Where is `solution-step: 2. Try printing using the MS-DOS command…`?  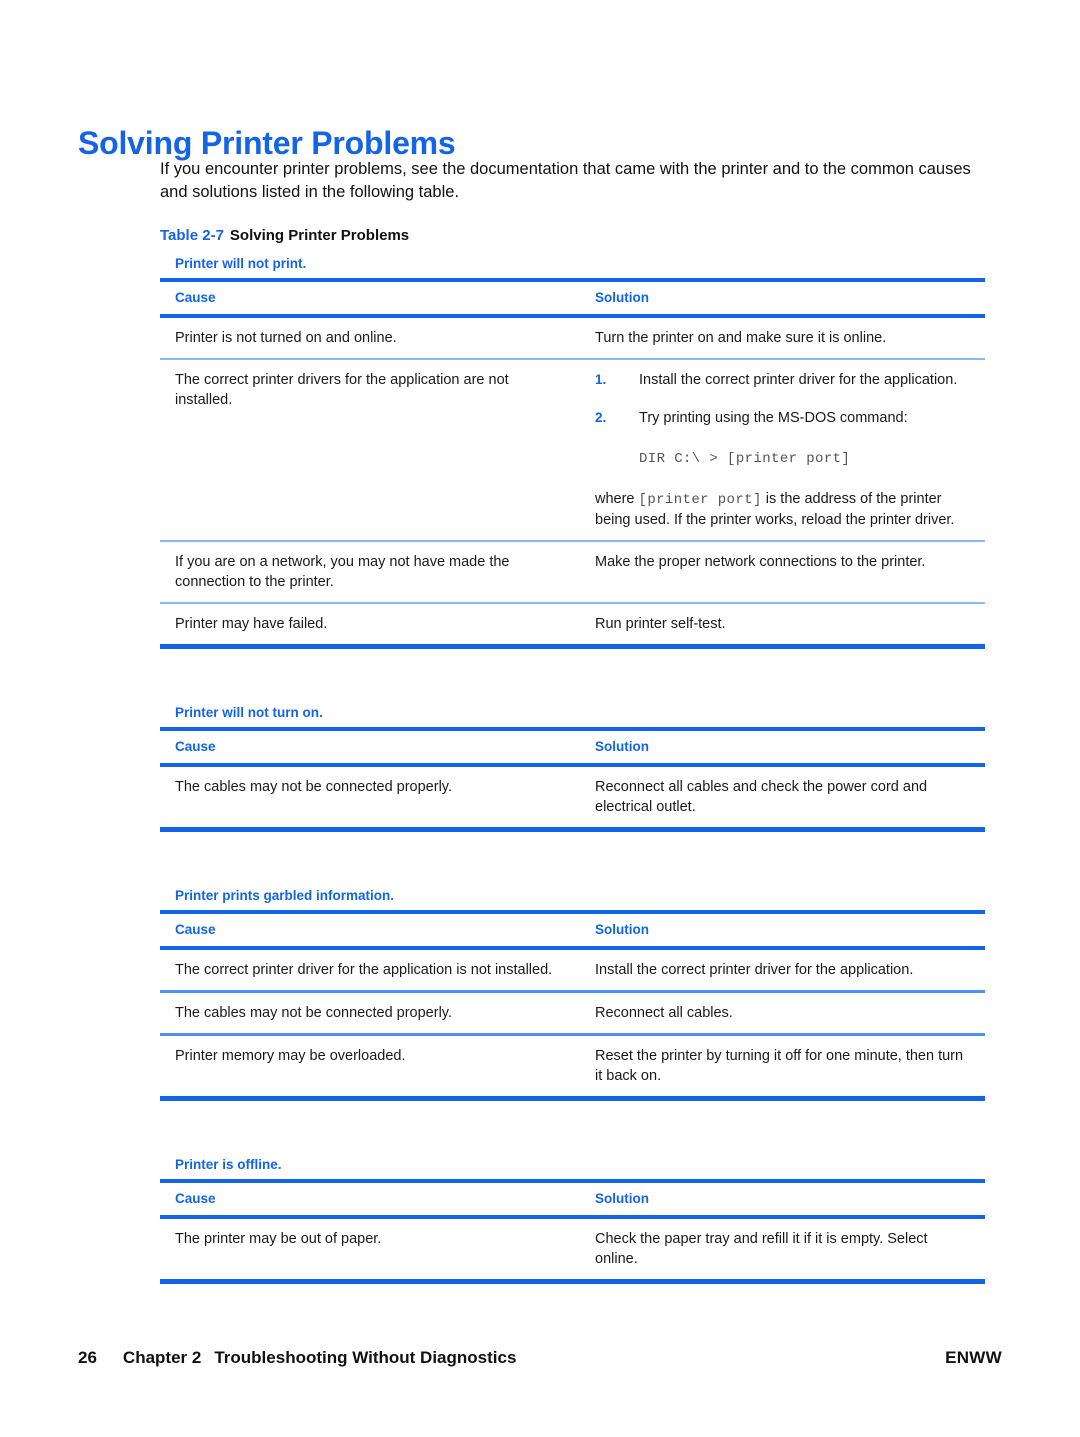
solution-step: 2. Try printing using the MS-DOS command… is located at coordinates (784, 418).